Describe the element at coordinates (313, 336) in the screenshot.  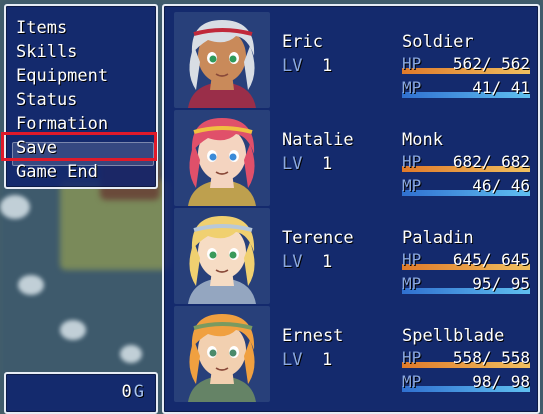
I see `actor-name: Ernest` at that location.